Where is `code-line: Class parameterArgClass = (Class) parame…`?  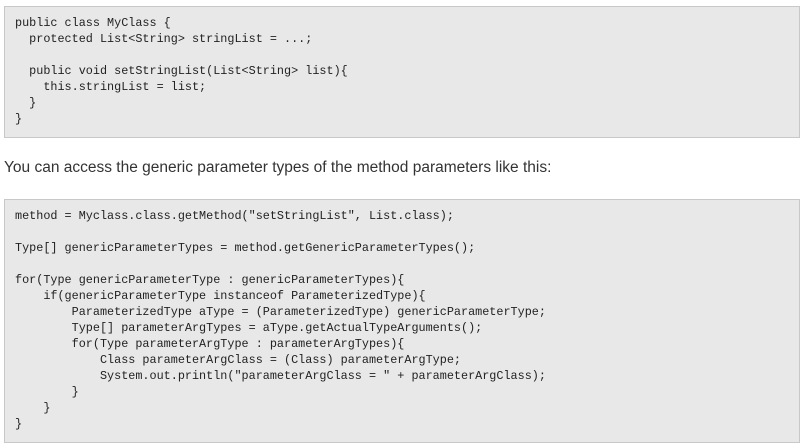 code-line: Class parameterArgClass = (Class) parame… is located at coordinates (238, 360).